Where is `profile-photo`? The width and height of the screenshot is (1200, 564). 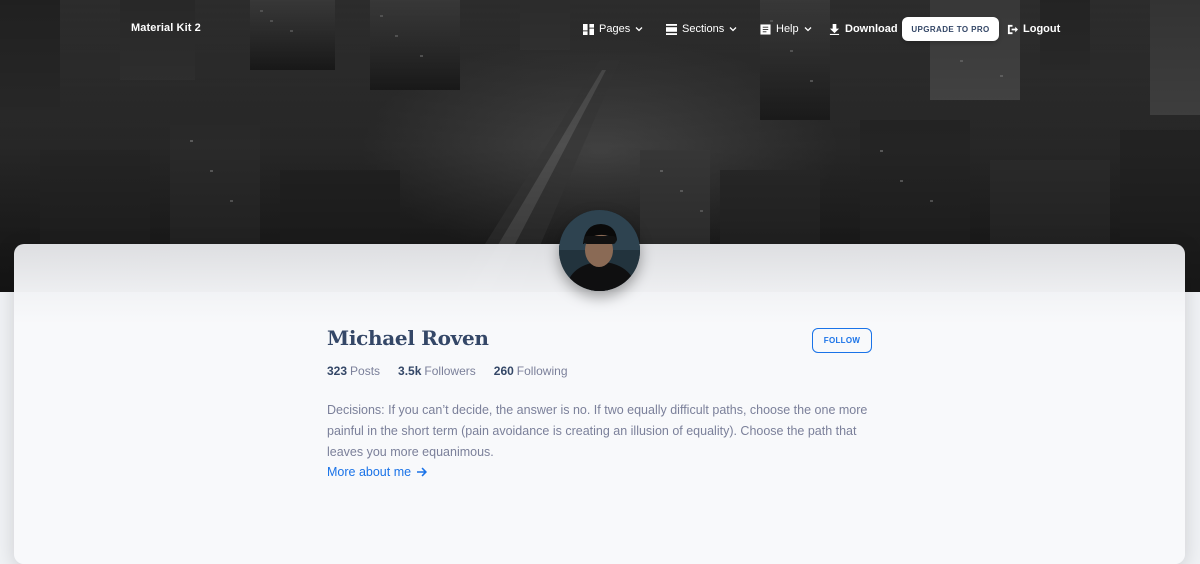
profile-photo is located at coordinates (599, 250).